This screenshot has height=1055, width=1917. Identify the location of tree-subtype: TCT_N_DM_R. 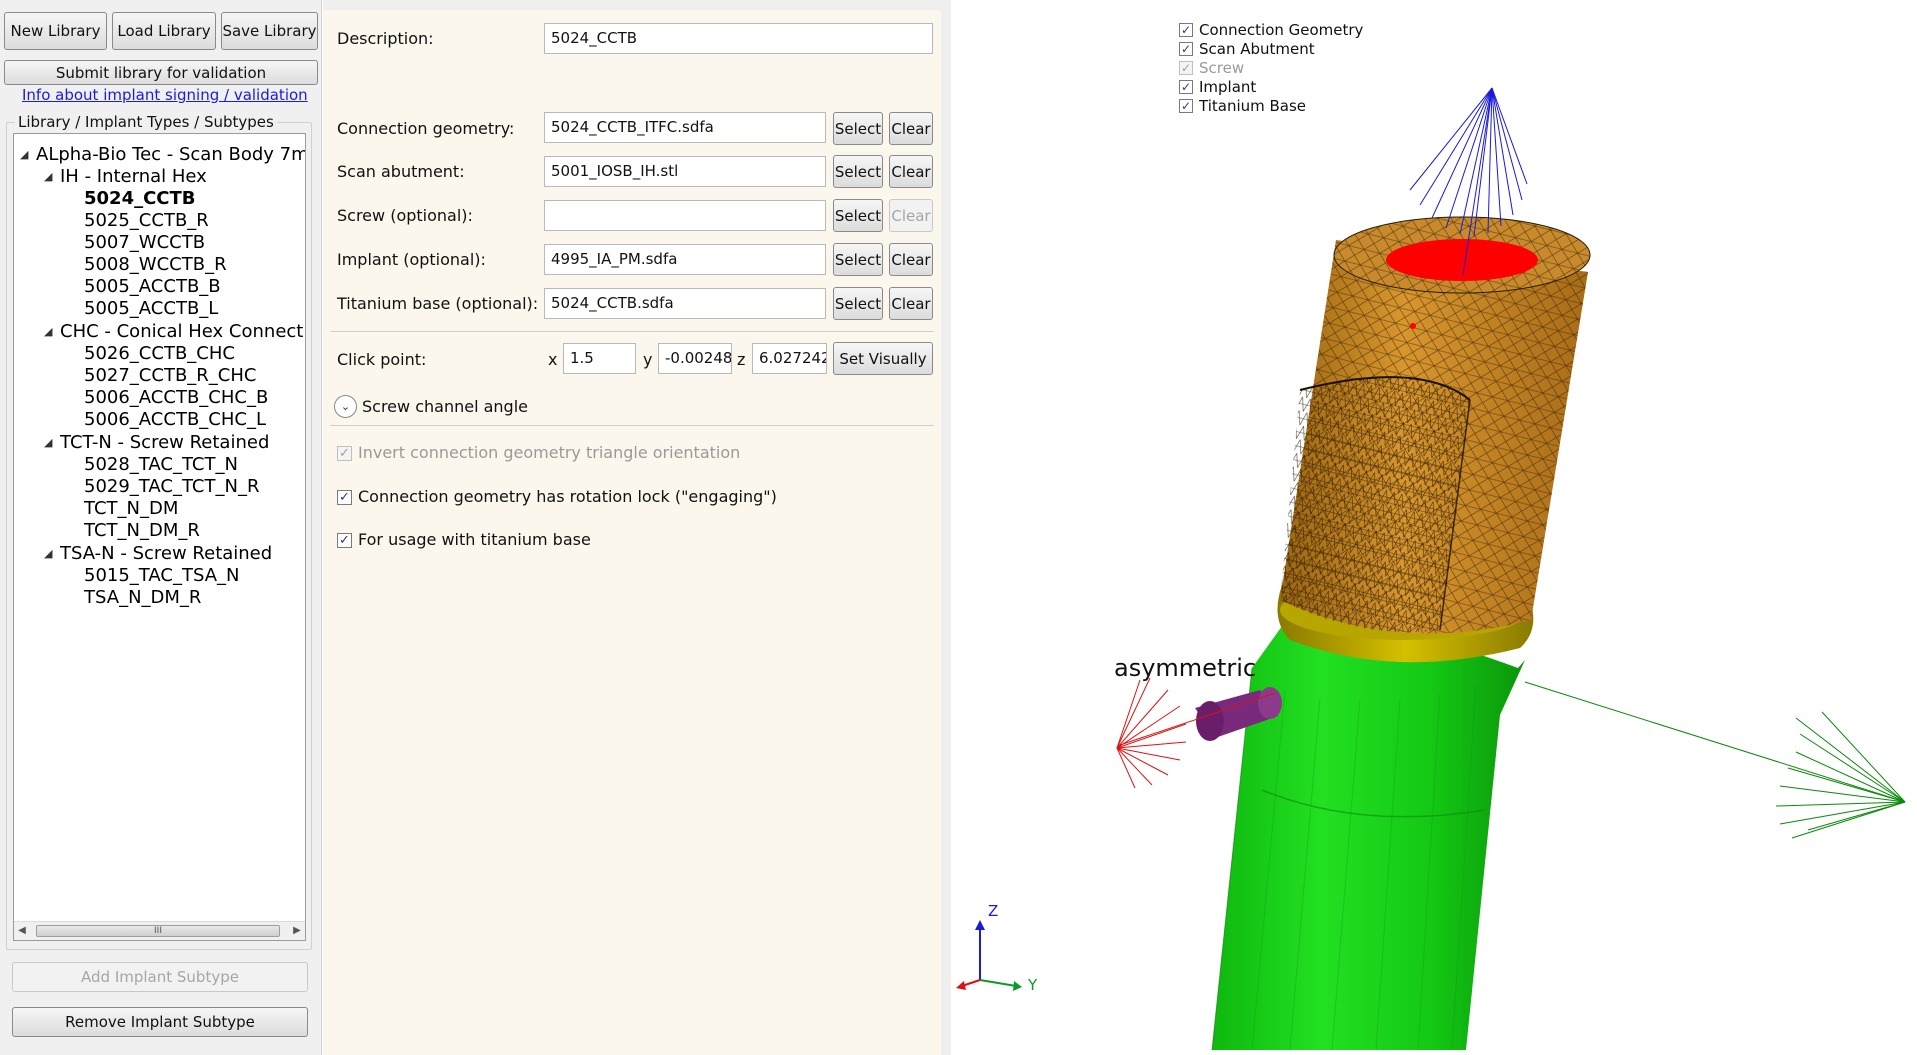
(142, 531).